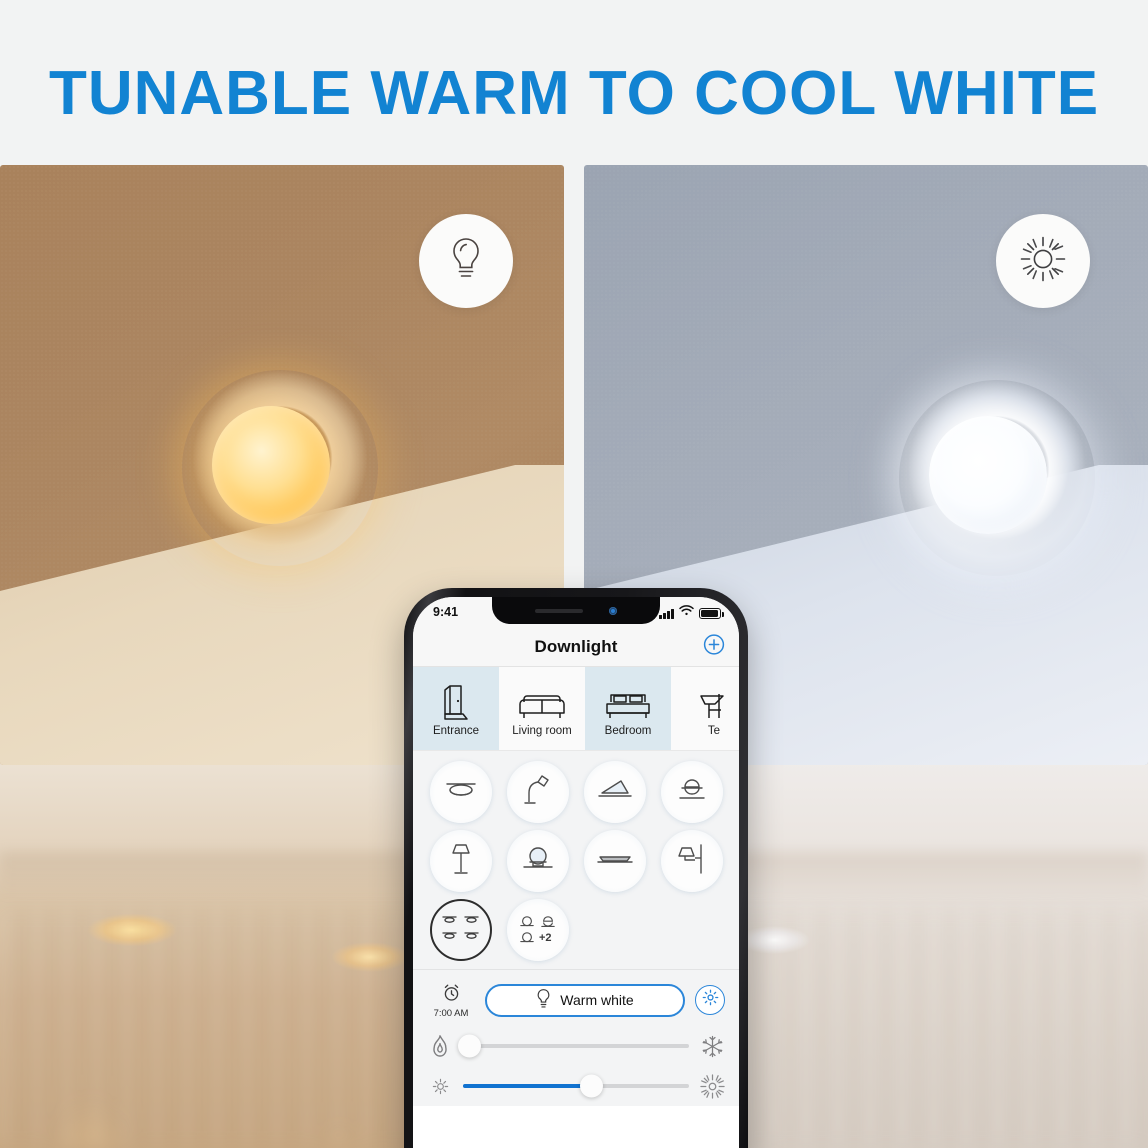  Describe the element at coordinates (686, 612) in the screenshot. I see `wifi-icon` at that location.